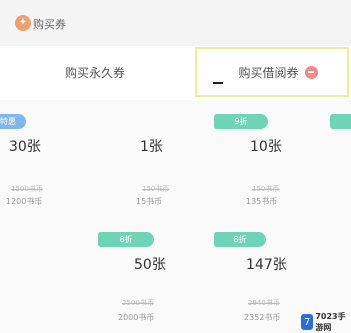 The image size is (351, 333). I want to click on coupon-option: 9折 10张 150书币 135书币, so click(259, 162).